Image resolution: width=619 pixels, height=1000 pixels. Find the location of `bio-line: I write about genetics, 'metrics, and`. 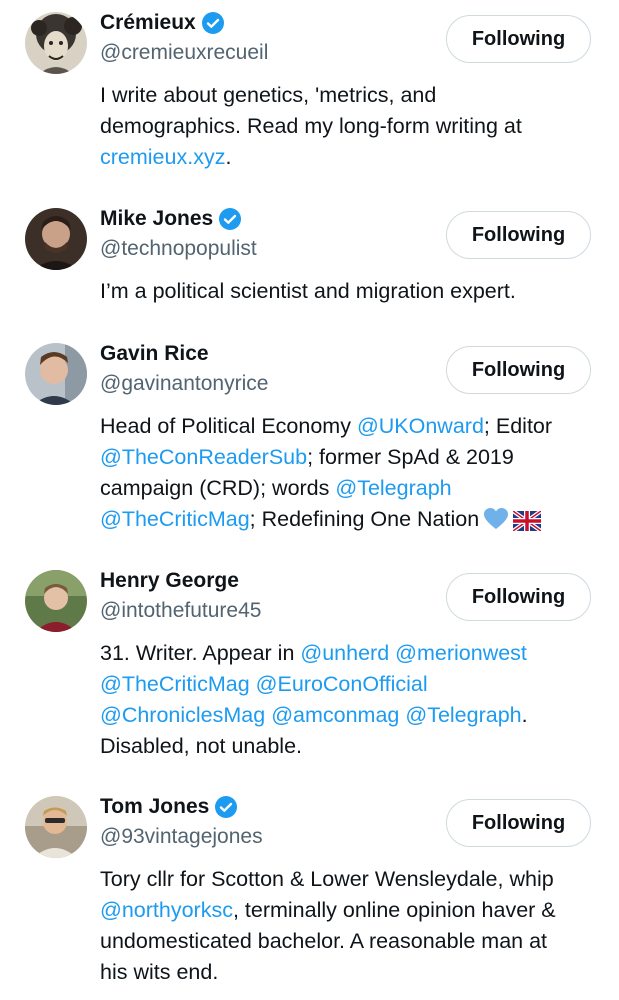

bio-line: I write about genetics, 'metrics, and is located at coordinates (347, 95).